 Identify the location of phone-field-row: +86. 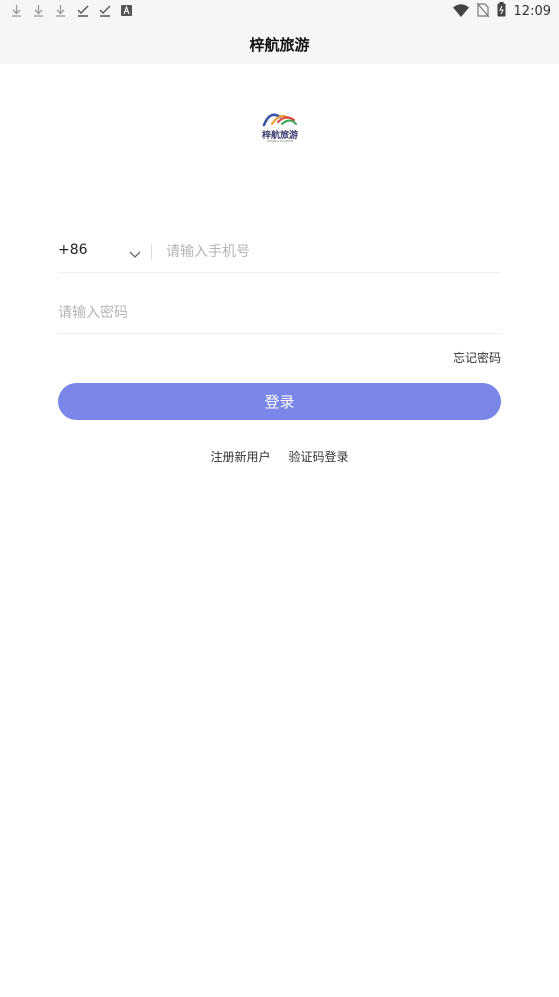
(279, 252).